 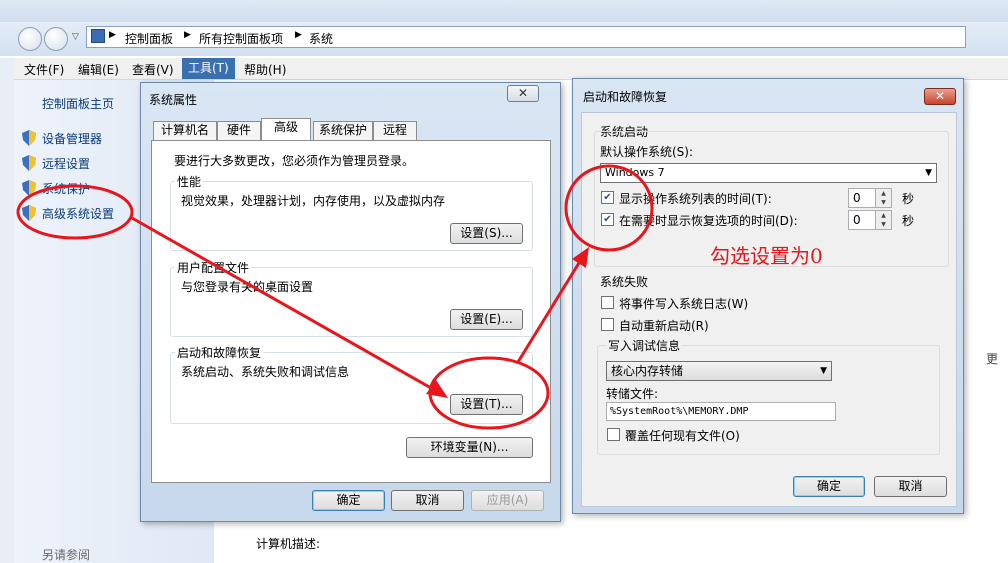 I want to click on arrowhead-icon, so click(x=580, y=257).